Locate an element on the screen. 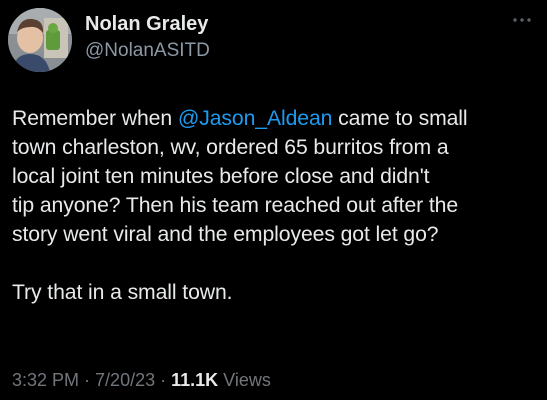 The image size is (547, 400). tweet-time: 3:32 PM is located at coordinates (45, 380).